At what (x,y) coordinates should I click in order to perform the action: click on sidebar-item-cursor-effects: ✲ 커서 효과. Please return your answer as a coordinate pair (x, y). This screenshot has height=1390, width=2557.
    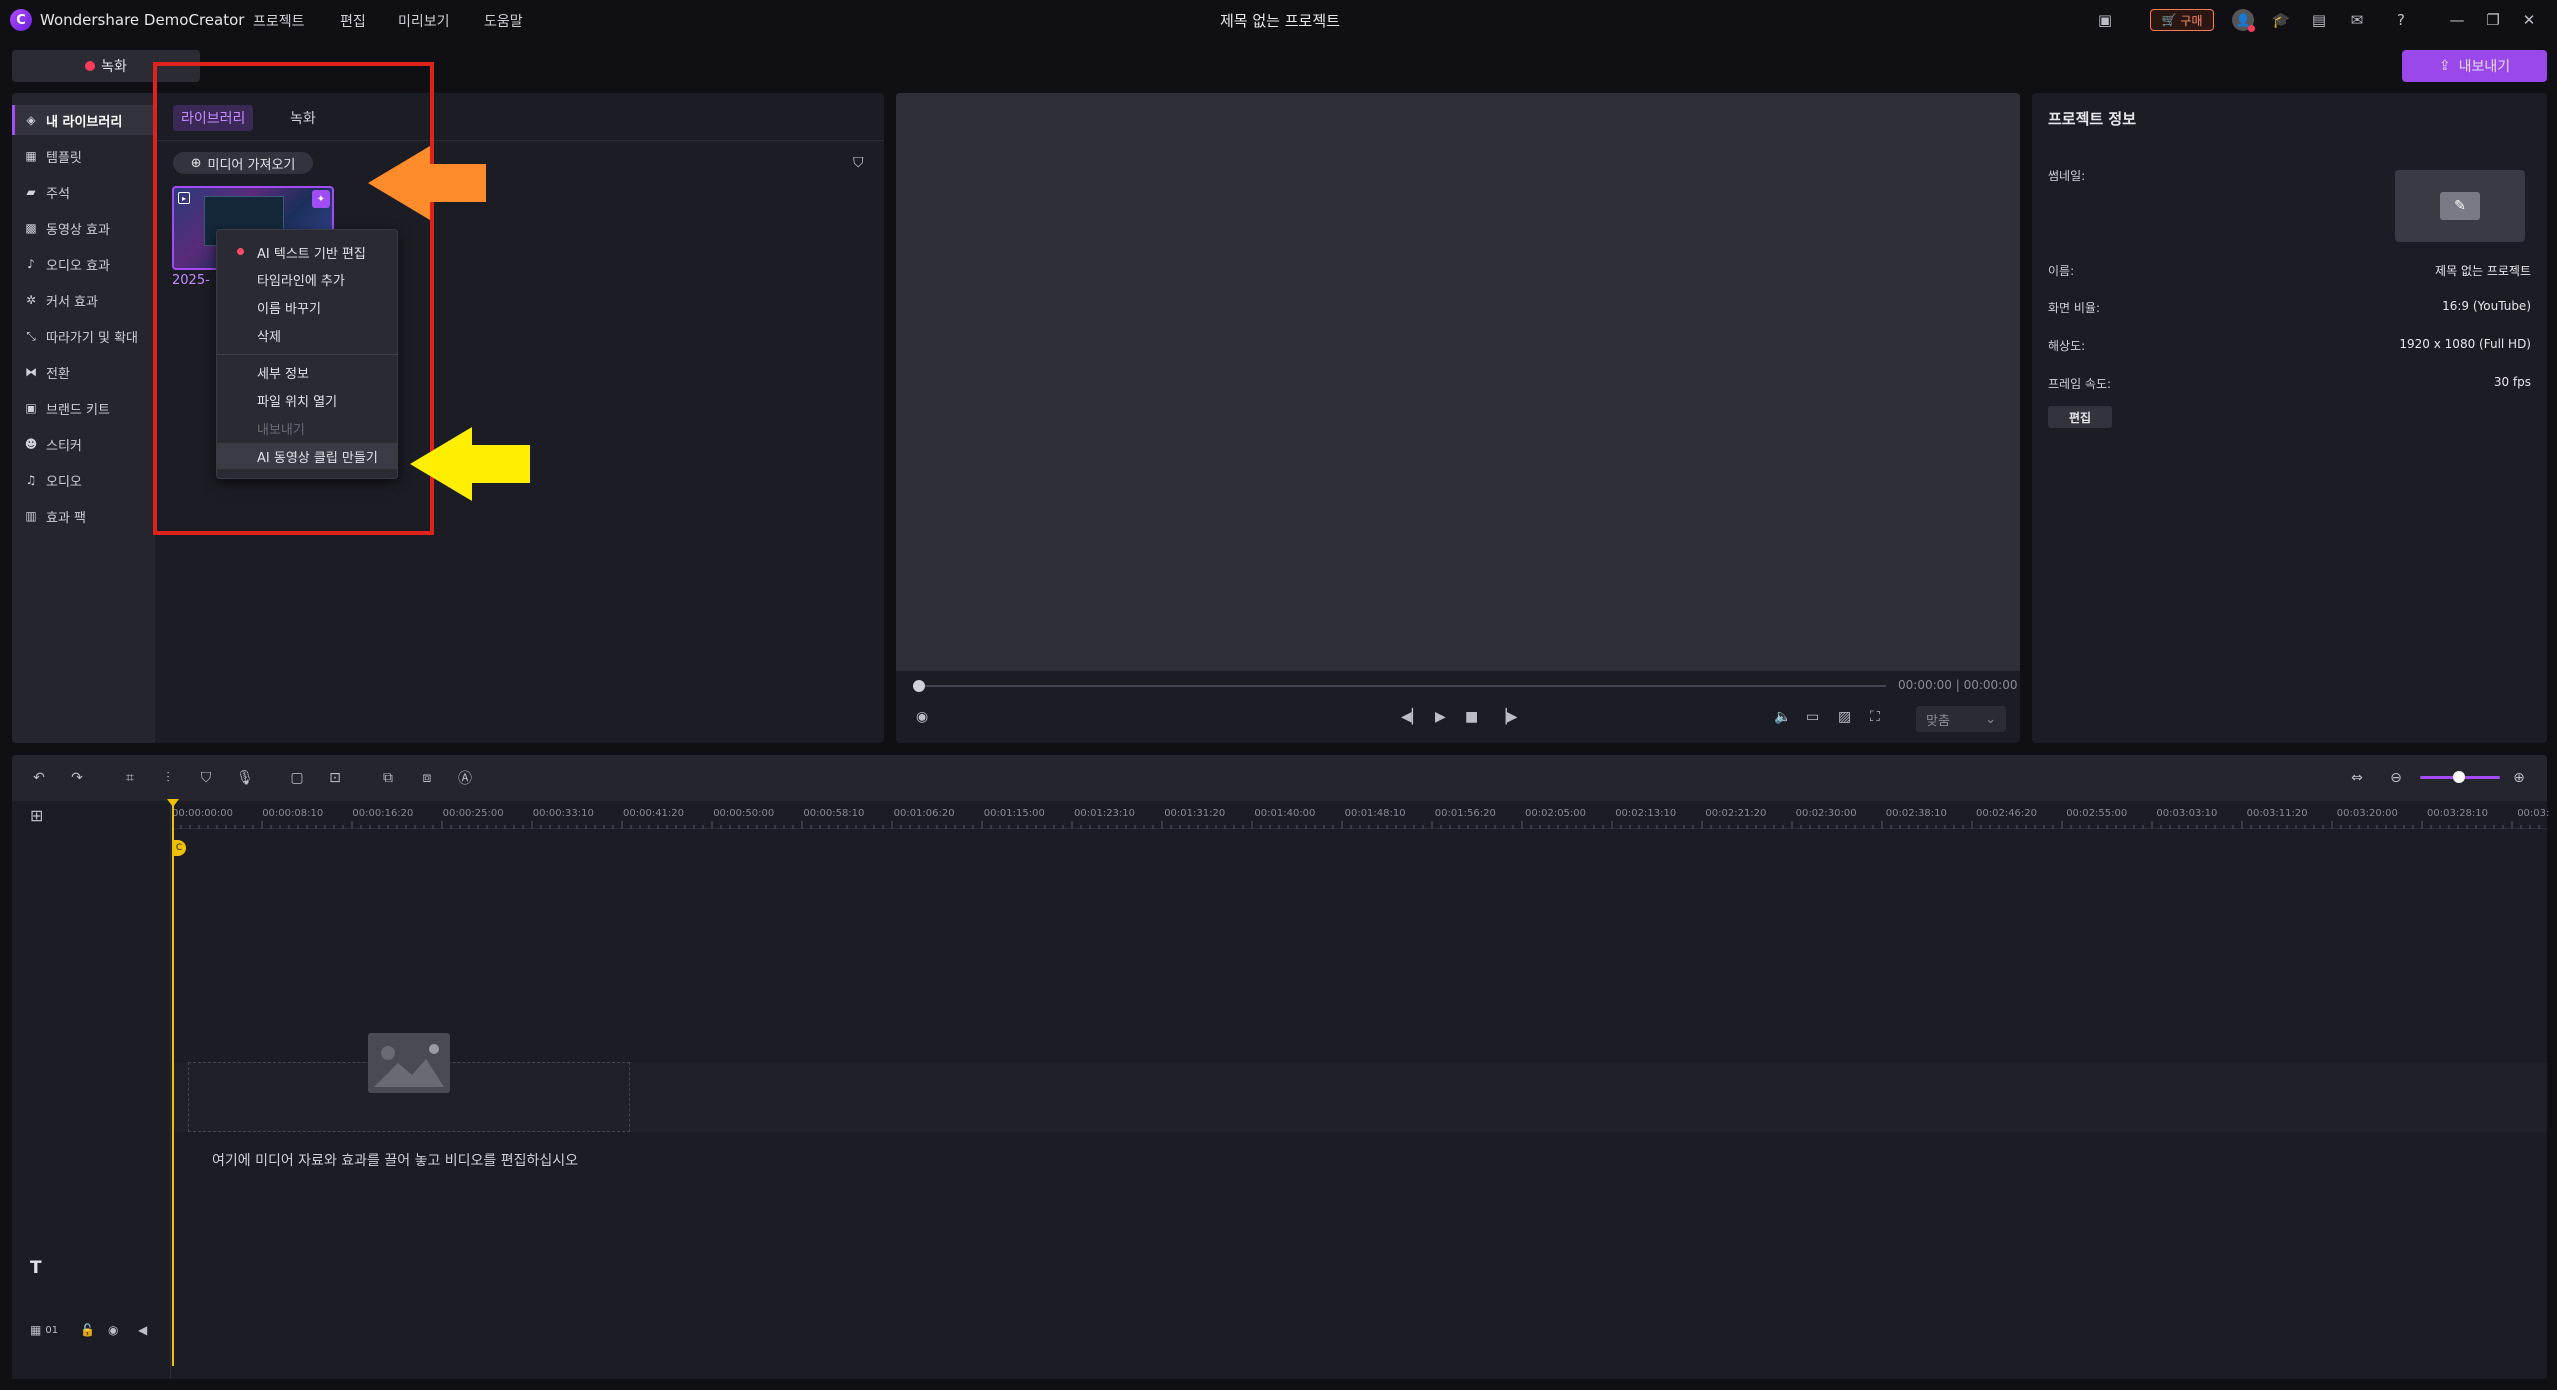
    Looking at the image, I should click on (83, 300).